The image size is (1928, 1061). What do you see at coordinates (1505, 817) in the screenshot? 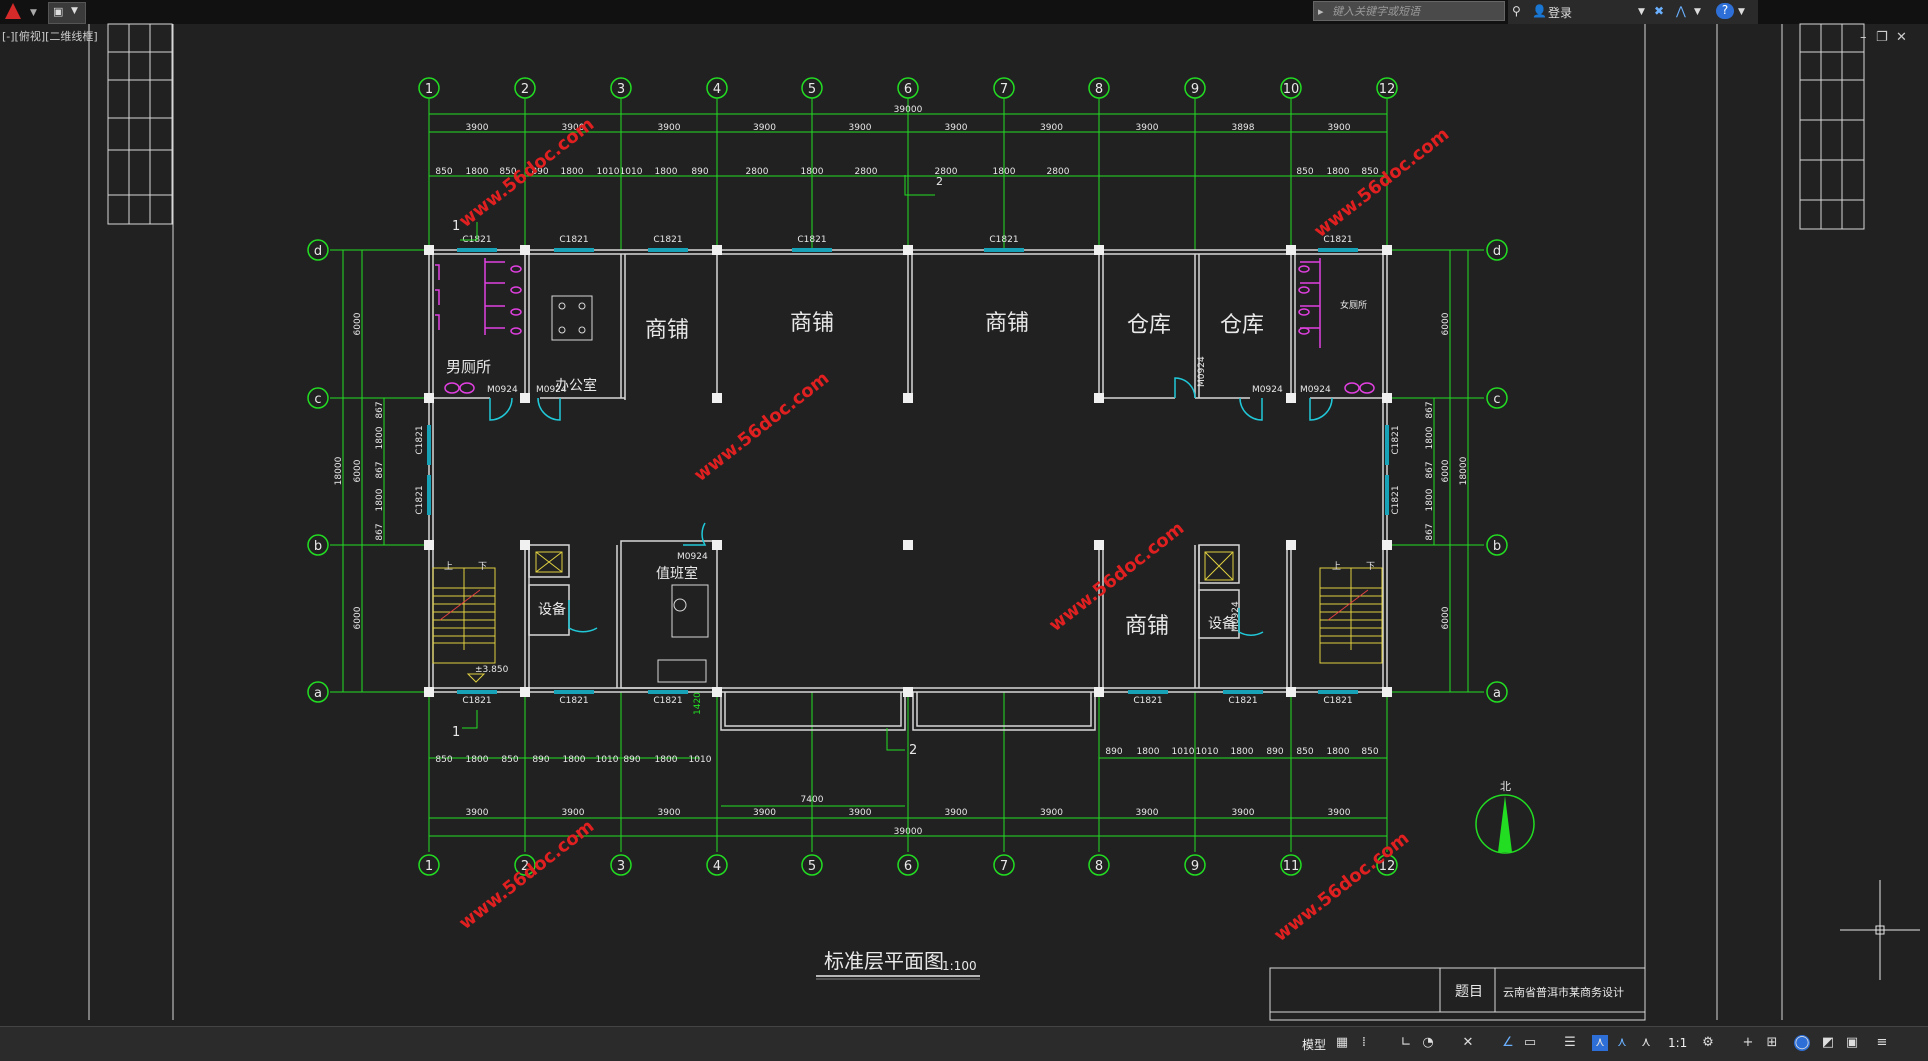
I see `north-arrow: 北` at bounding box center [1505, 817].